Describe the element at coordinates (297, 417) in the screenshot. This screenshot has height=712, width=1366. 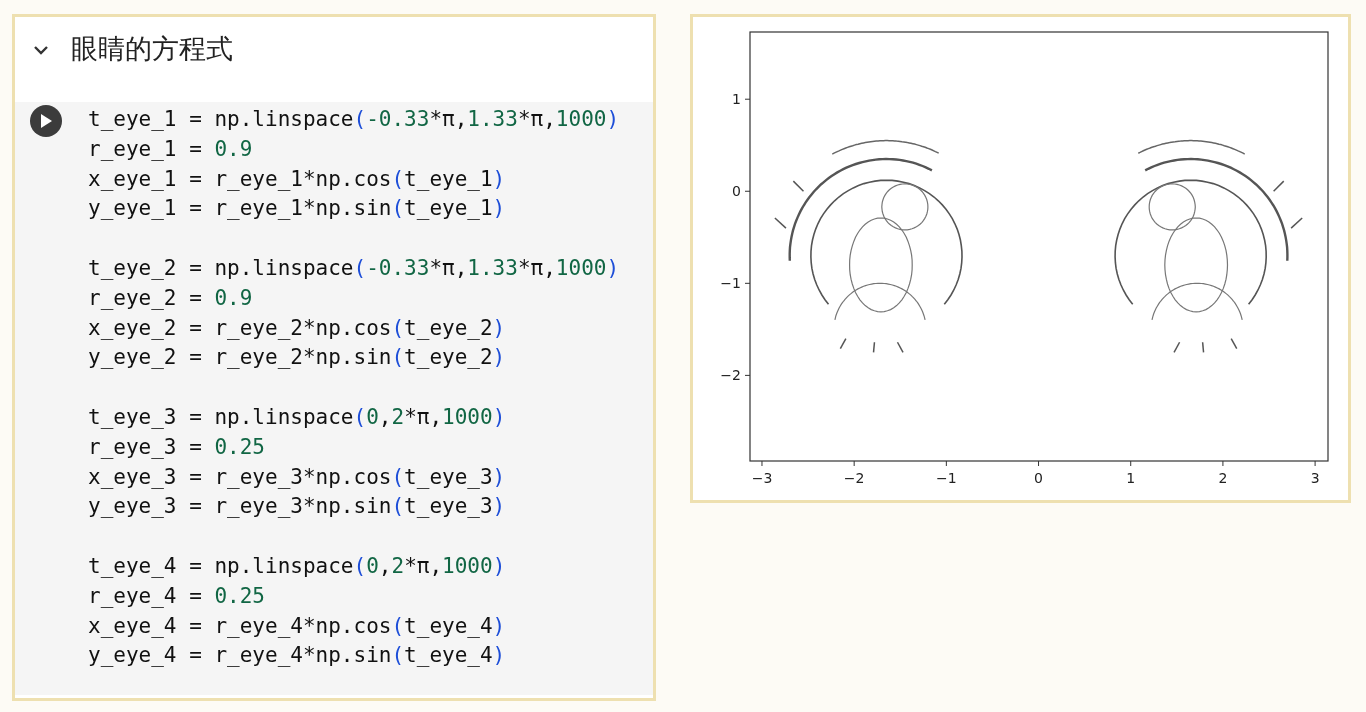
I see `code-line: t_eye_3 = np.linspace(0,2*π,1000)` at that location.